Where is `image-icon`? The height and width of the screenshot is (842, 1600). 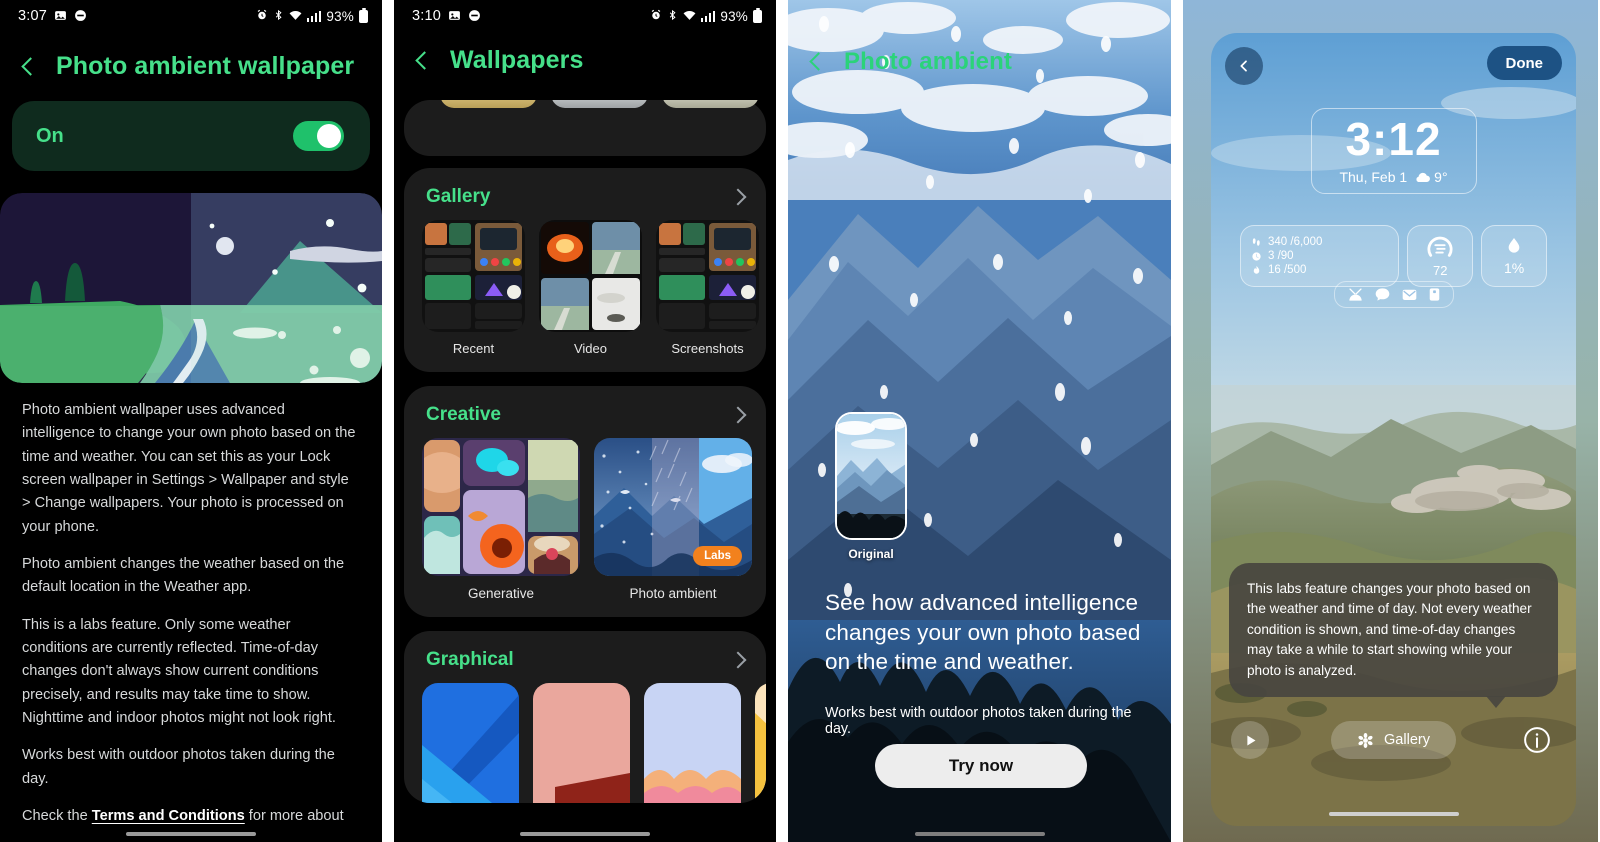 image-icon is located at coordinates (454, 16).